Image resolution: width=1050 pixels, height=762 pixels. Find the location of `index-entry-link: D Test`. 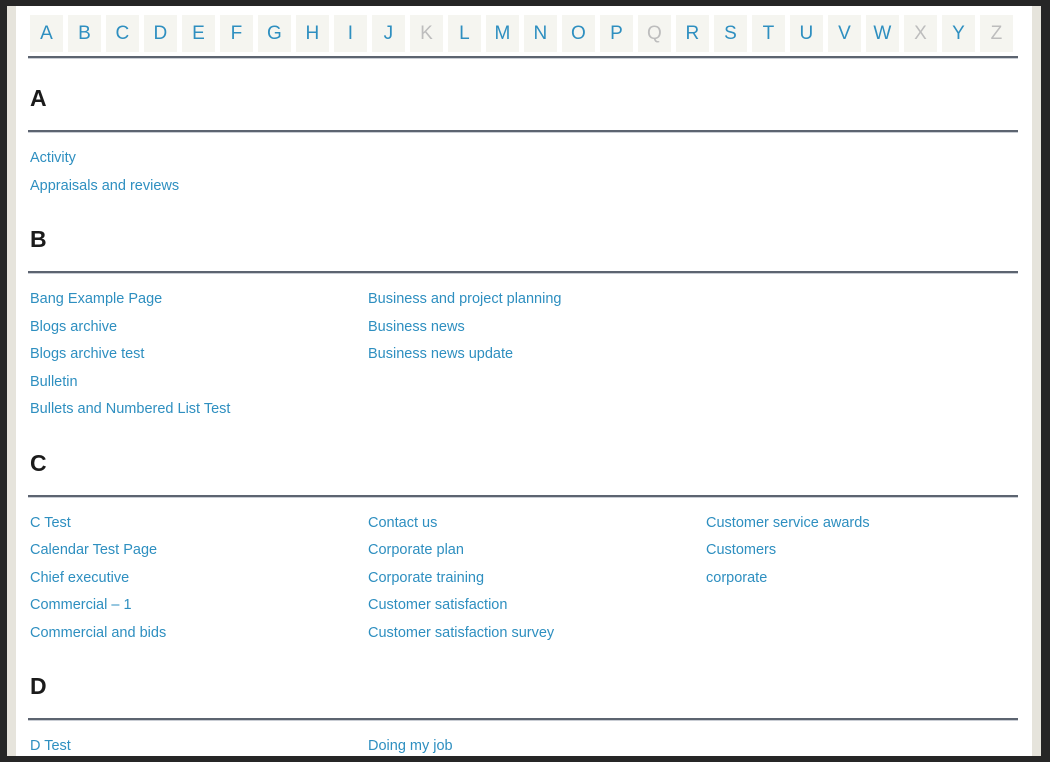

index-entry-link: D Test is located at coordinates (195, 744).